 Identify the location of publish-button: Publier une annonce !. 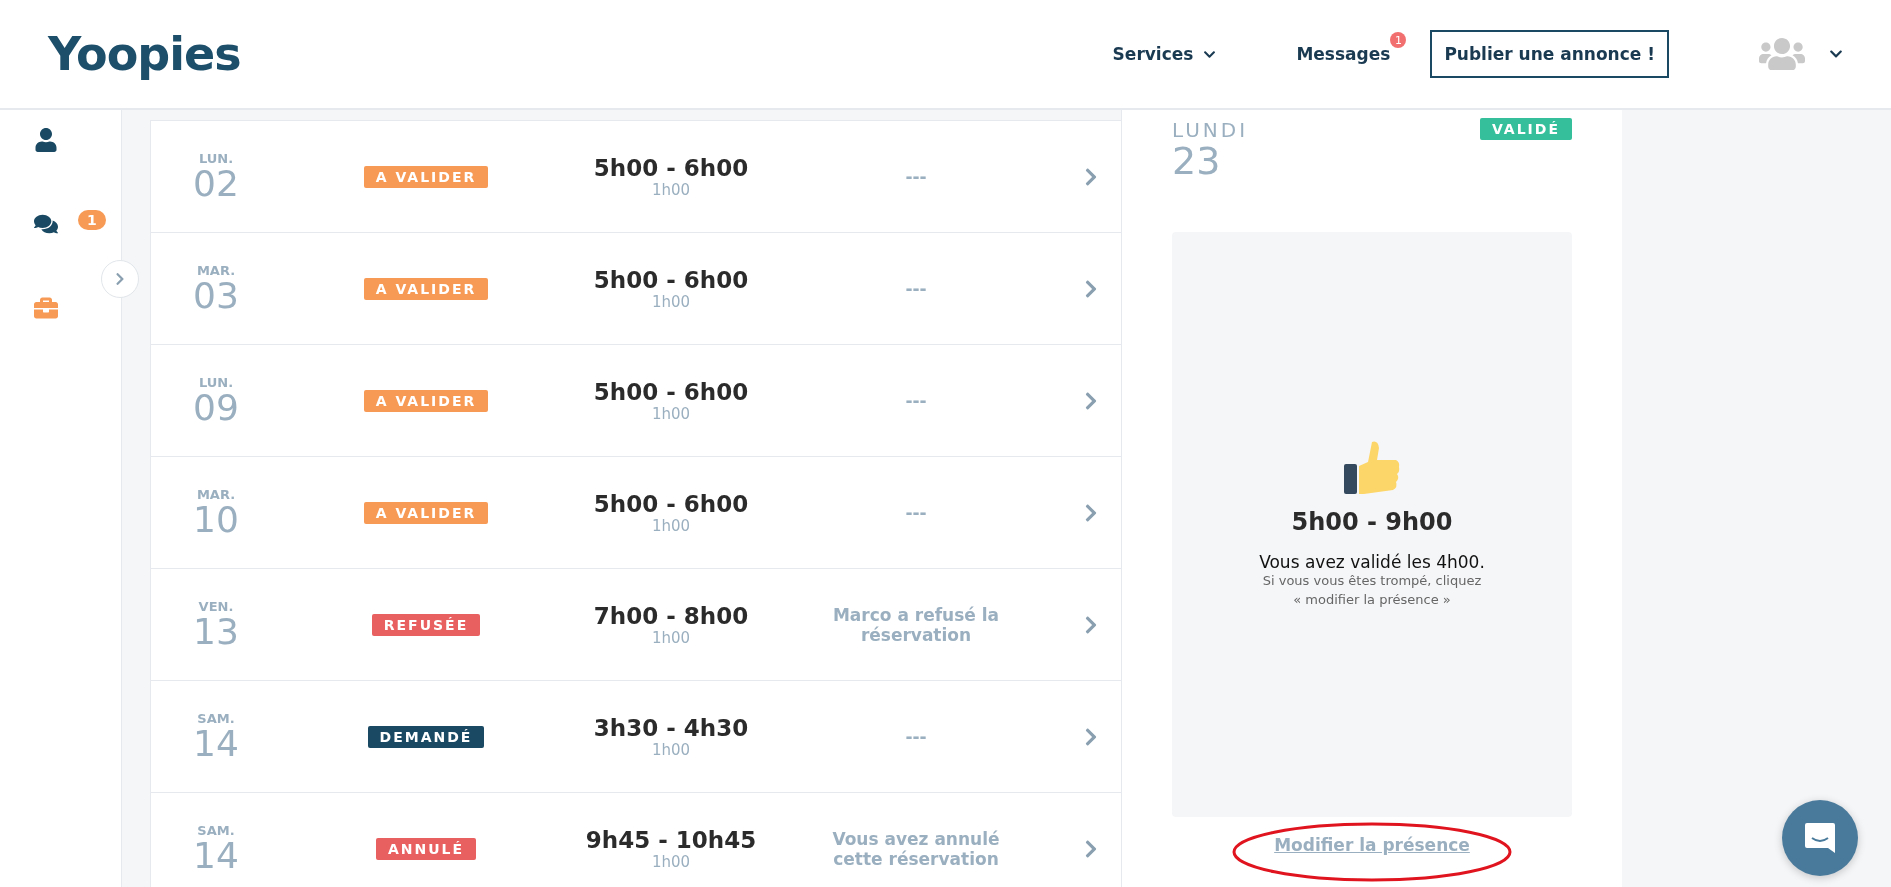
(1549, 54).